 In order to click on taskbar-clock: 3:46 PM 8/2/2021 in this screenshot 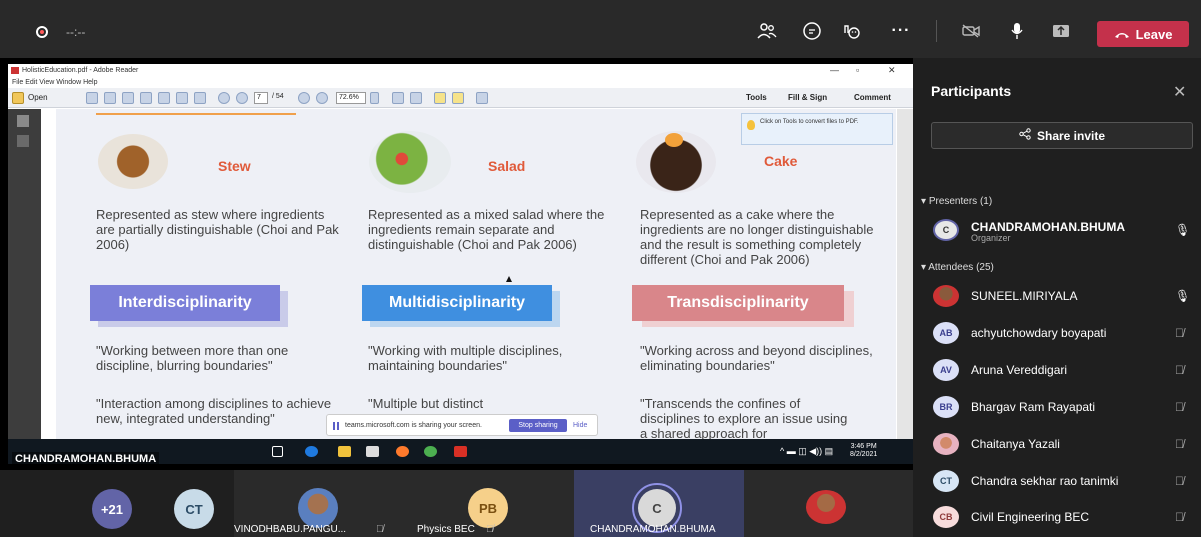, I will do `click(863, 451)`.